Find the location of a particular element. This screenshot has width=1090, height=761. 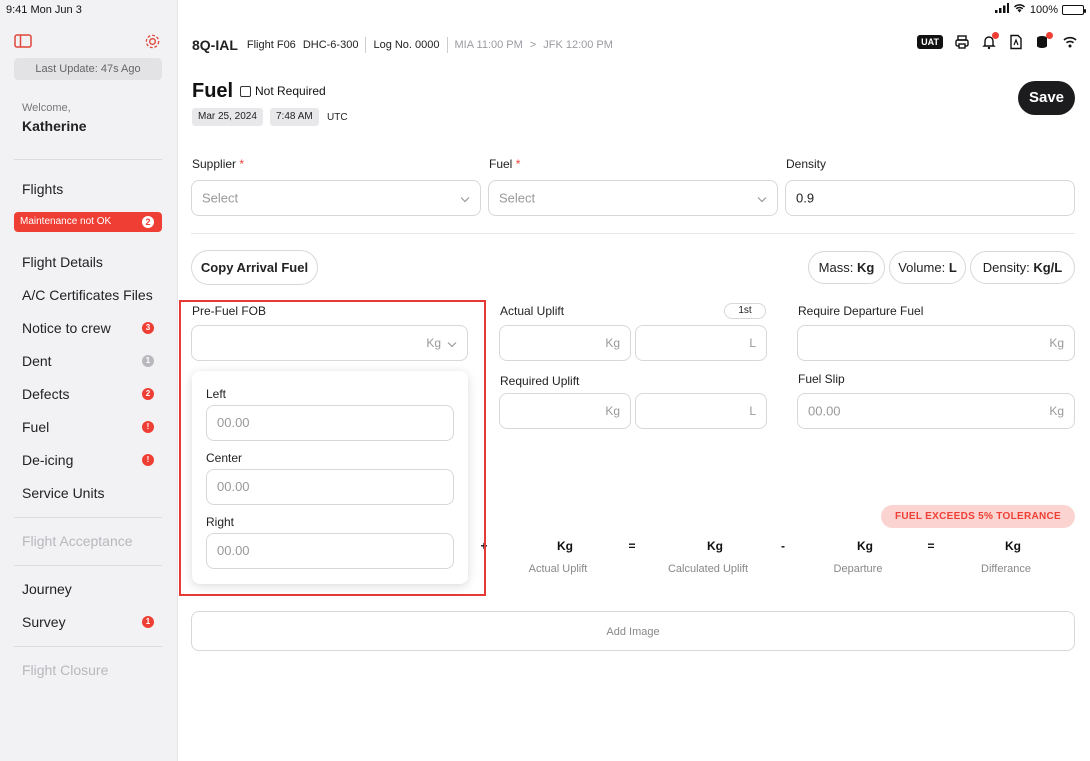

section-divider is located at coordinates (633, 233).